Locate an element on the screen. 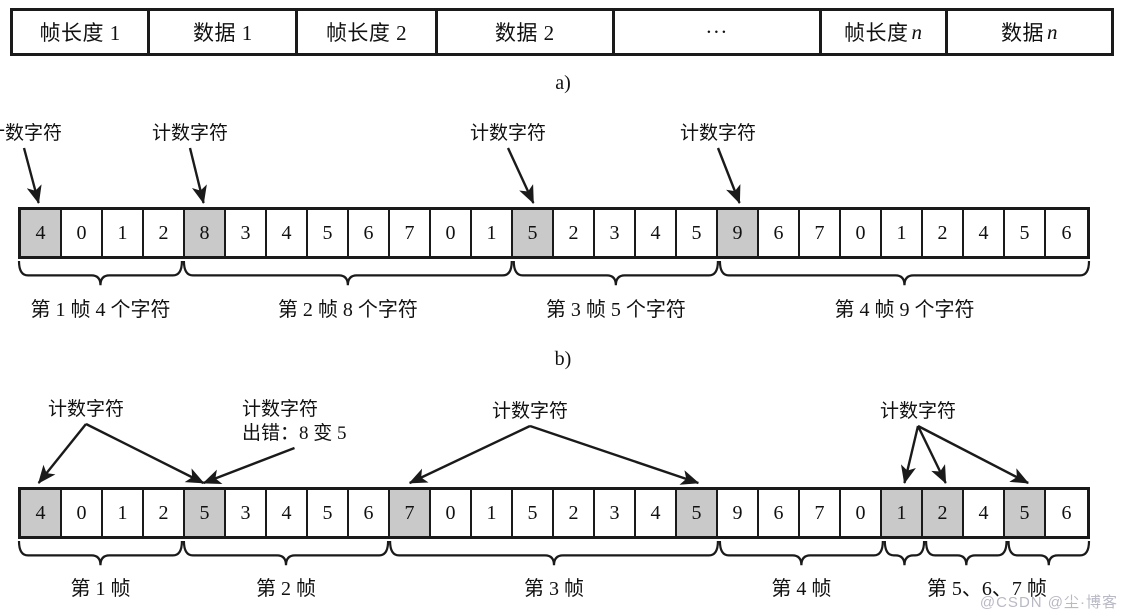  byte-cell-count: 8 is located at coordinates (205, 233).